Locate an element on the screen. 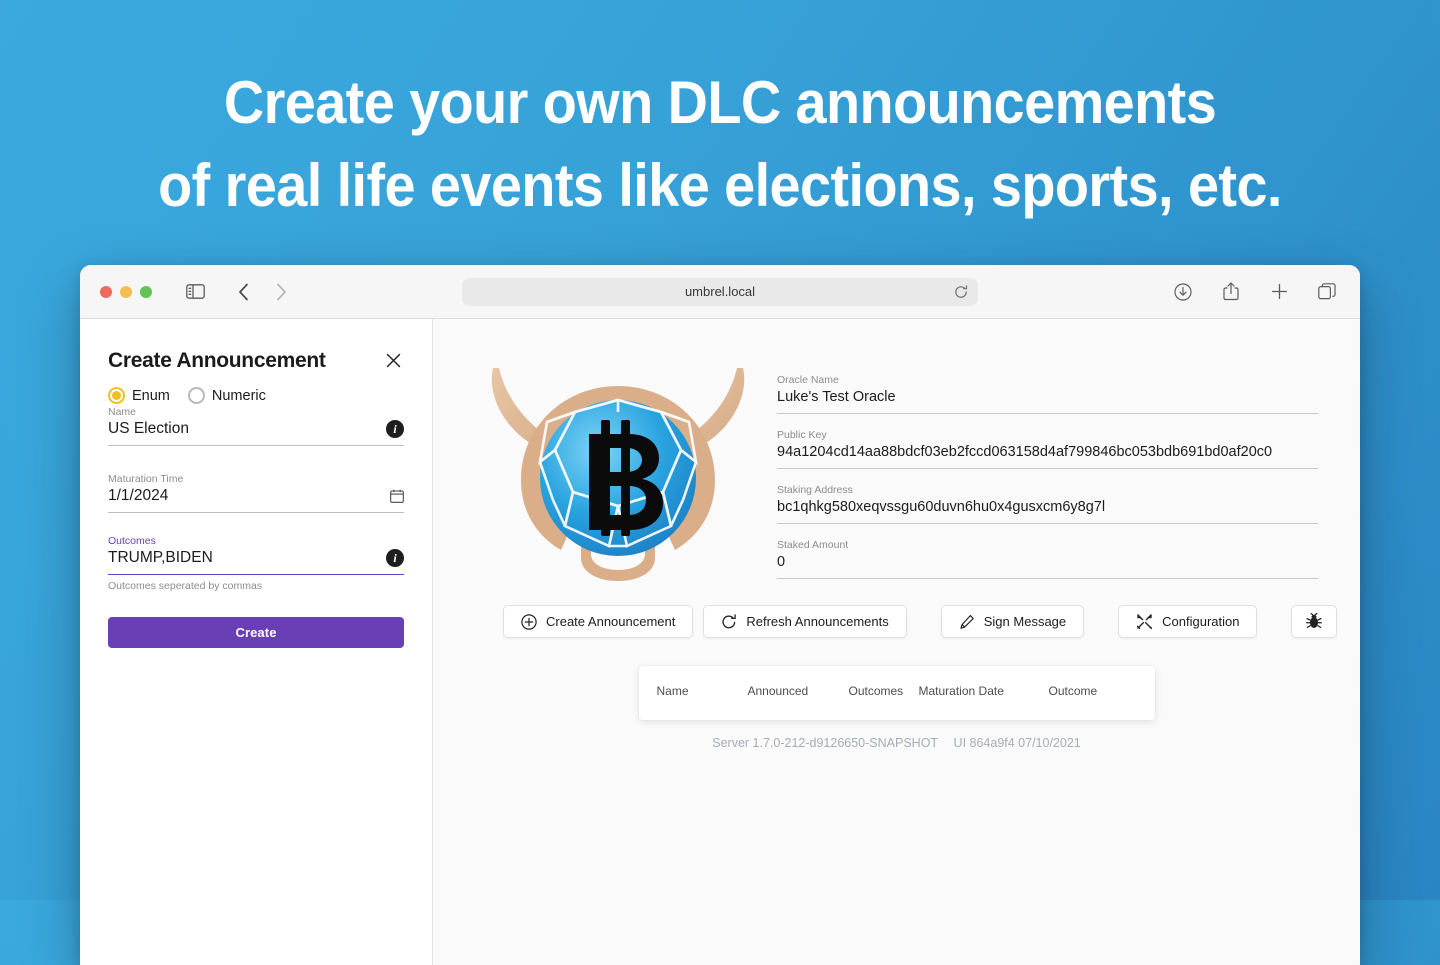 This screenshot has width=1440, height=965. radio-numeric-label: Numeric is located at coordinates (238, 395).